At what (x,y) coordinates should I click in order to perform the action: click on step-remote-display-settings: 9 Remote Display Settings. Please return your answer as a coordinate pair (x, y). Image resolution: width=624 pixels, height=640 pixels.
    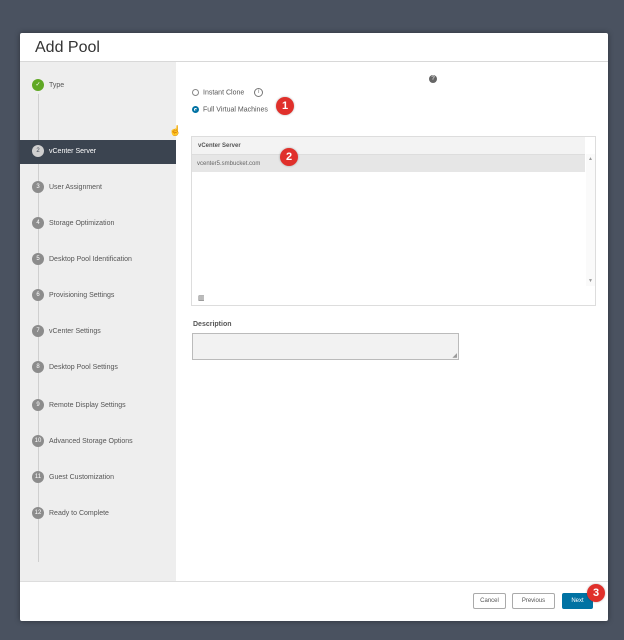
    Looking at the image, I should click on (98, 406).